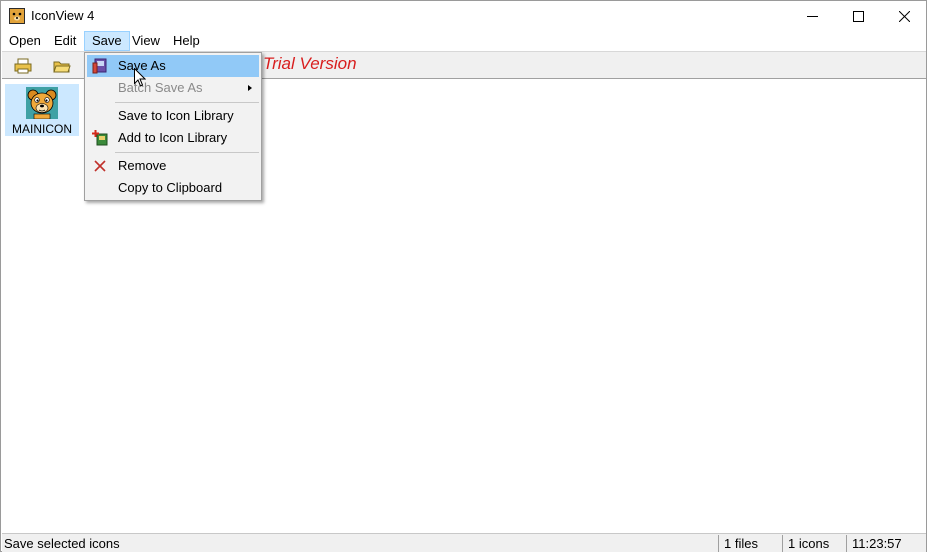 This screenshot has width=927, height=552. I want to click on close-icon, so click(904, 16).